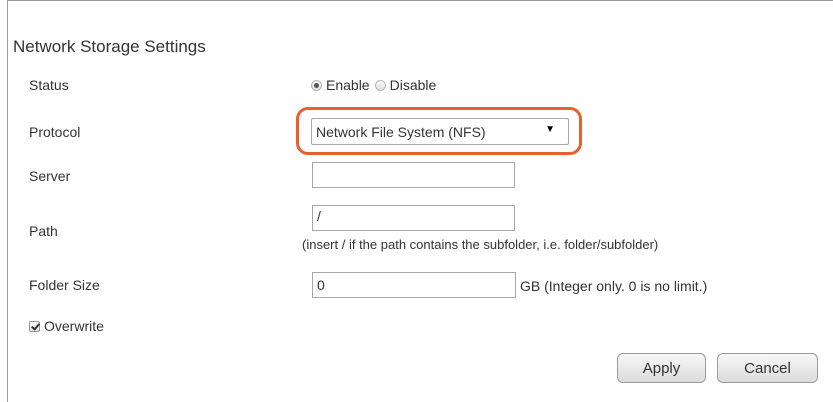 This screenshot has width=833, height=402. Describe the element at coordinates (348, 85) in the screenshot. I see `enable-radio-label: Enable` at that location.